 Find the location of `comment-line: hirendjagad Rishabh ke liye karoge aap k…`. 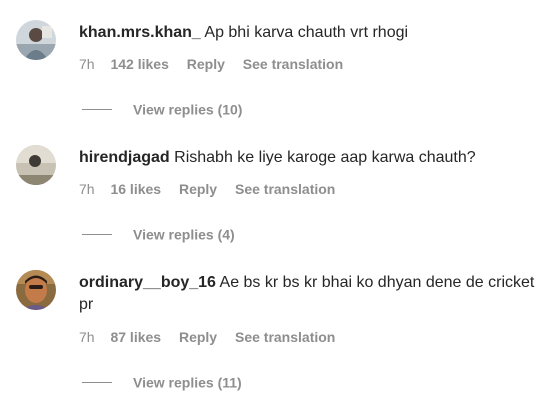

comment-line: hirendjagad Rishabh ke liye karoge aap k… is located at coordinates (309, 158).